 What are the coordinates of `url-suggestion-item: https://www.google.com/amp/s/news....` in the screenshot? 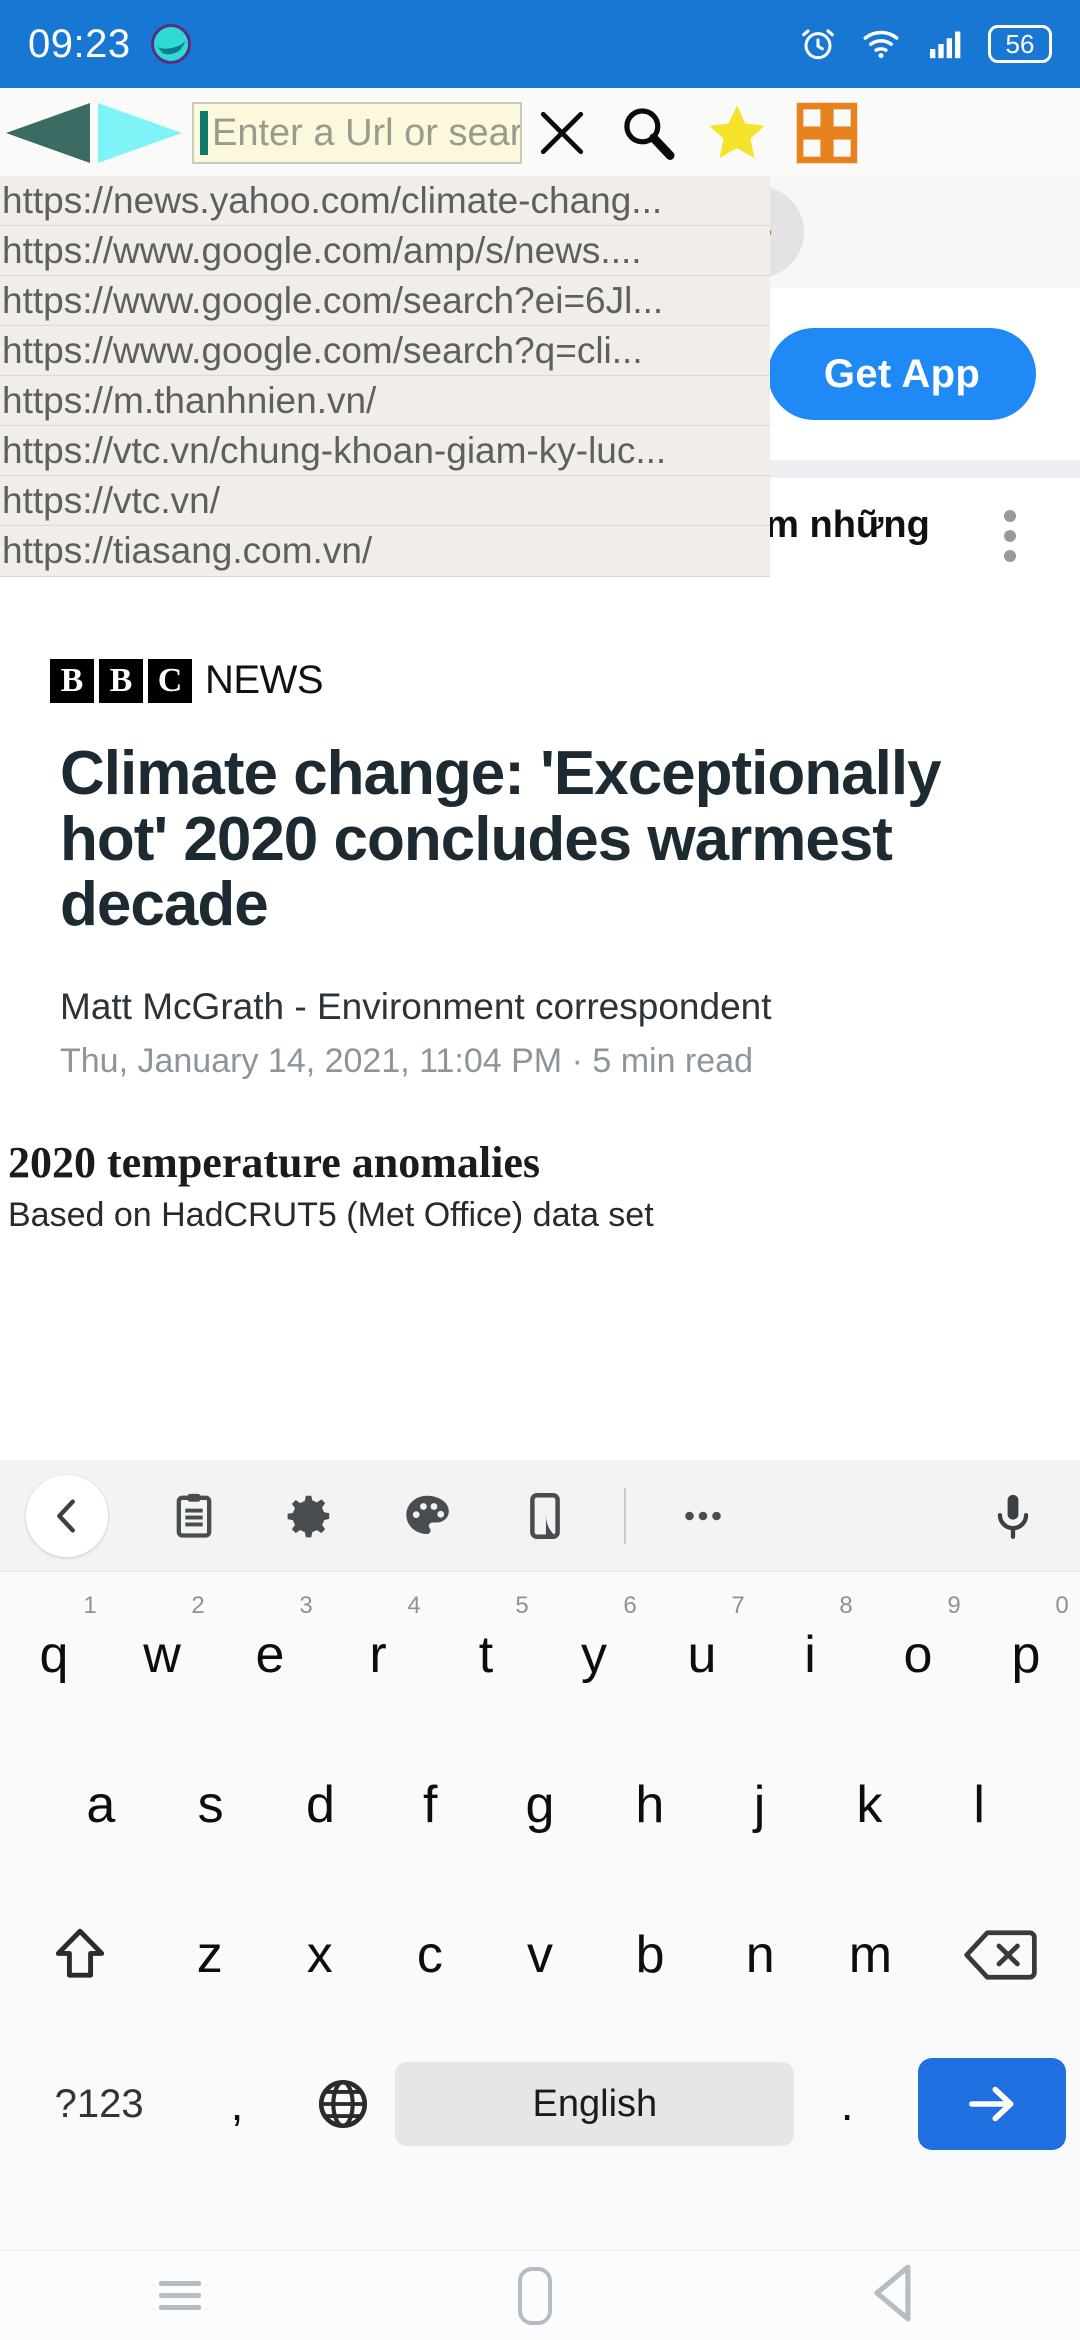 It's located at (385, 251).